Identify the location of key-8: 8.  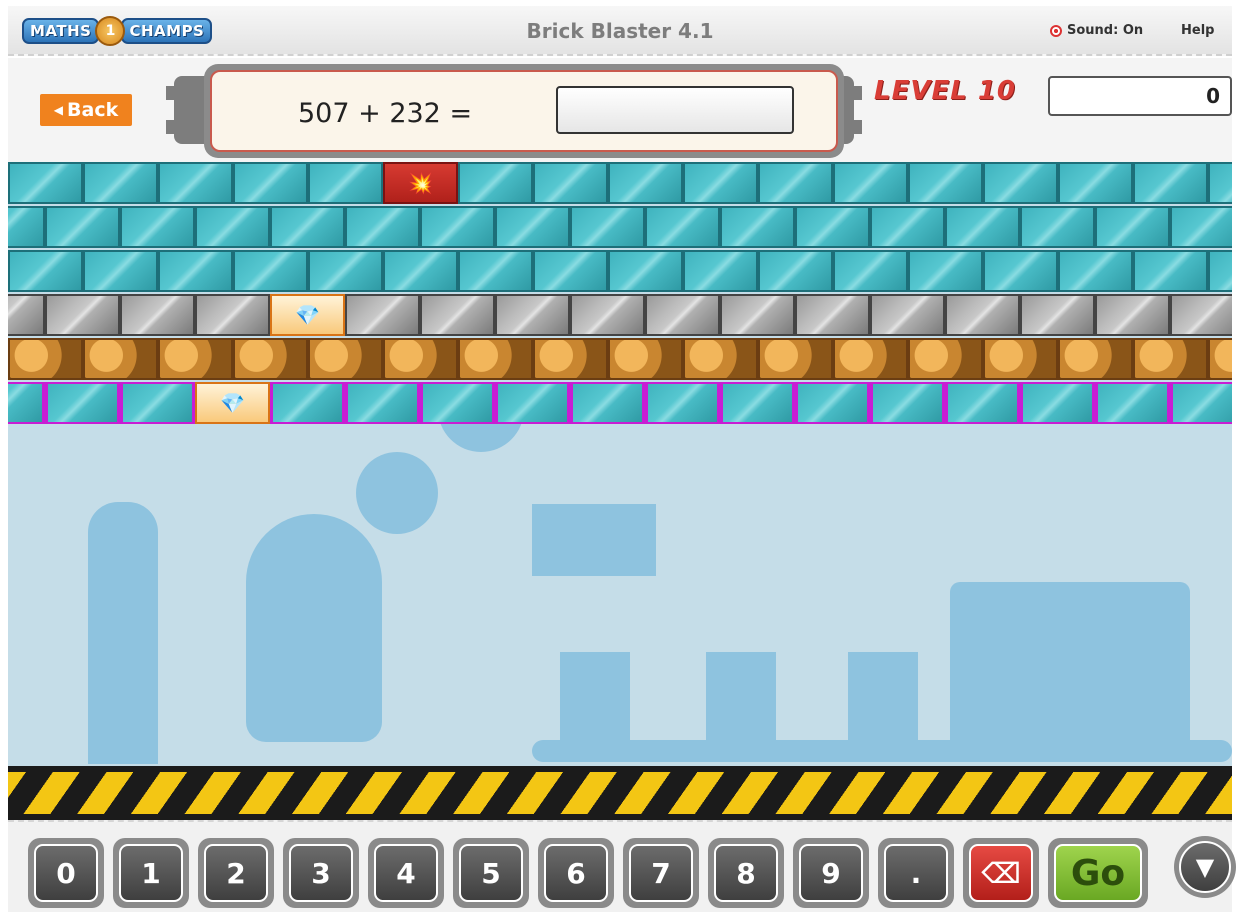
(746, 873).